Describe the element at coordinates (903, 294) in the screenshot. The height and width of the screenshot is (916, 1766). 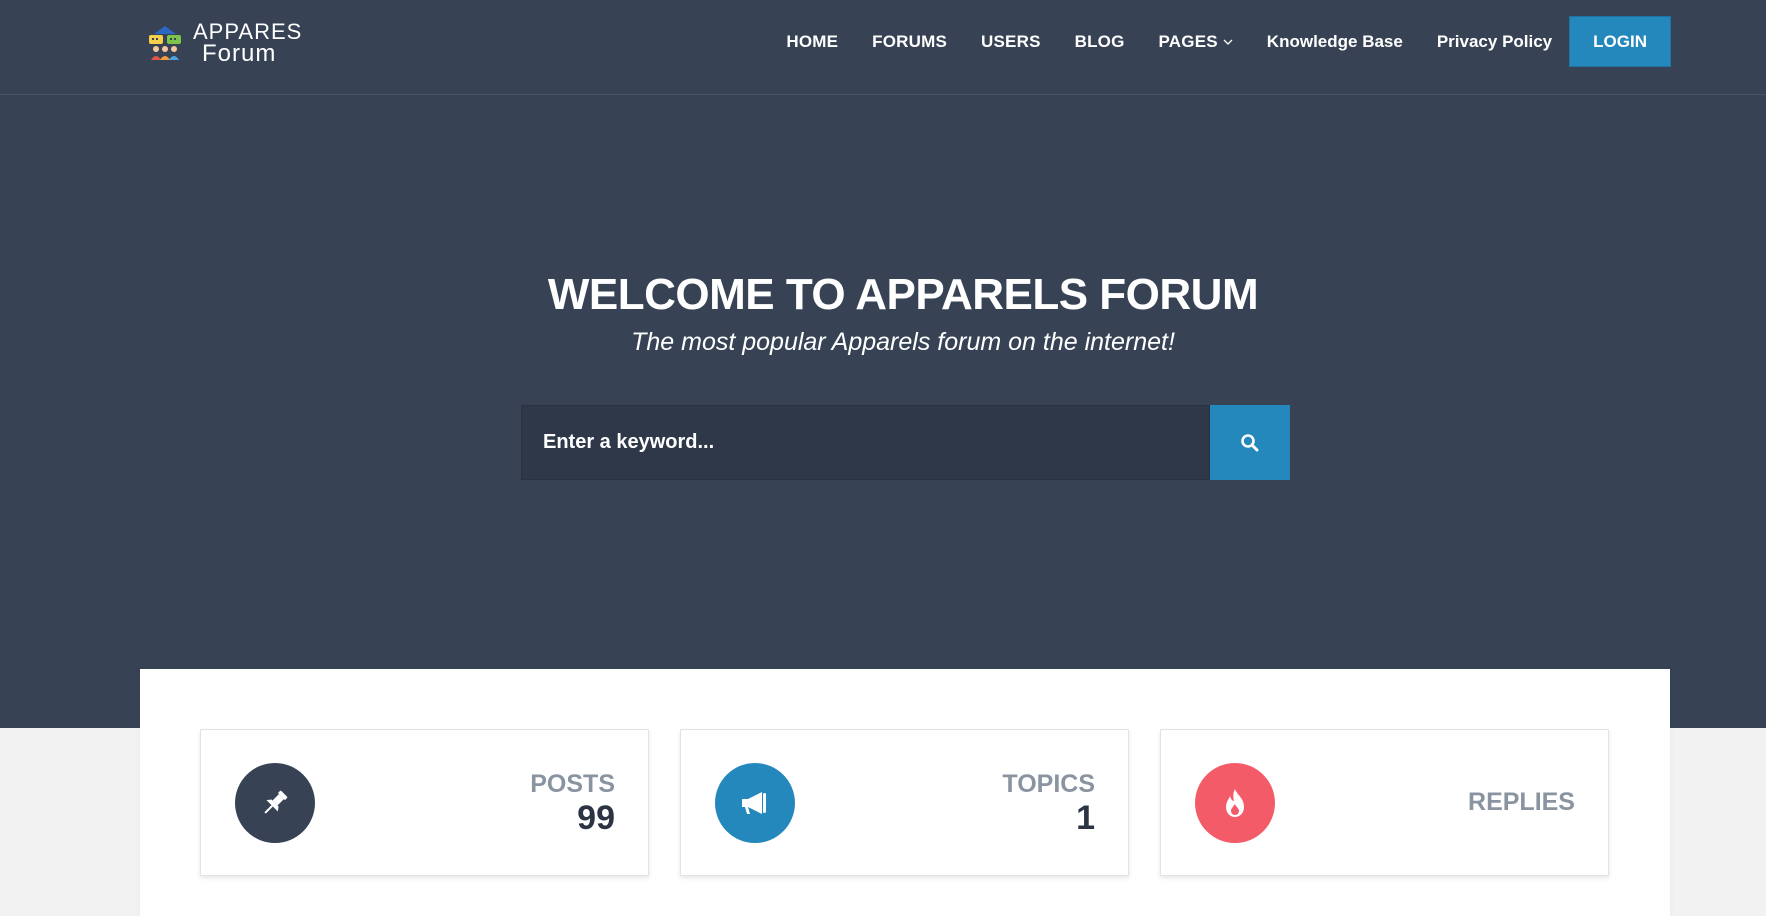
I see `hero-title: WELCOME TO APPARELS FORUM` at that location.